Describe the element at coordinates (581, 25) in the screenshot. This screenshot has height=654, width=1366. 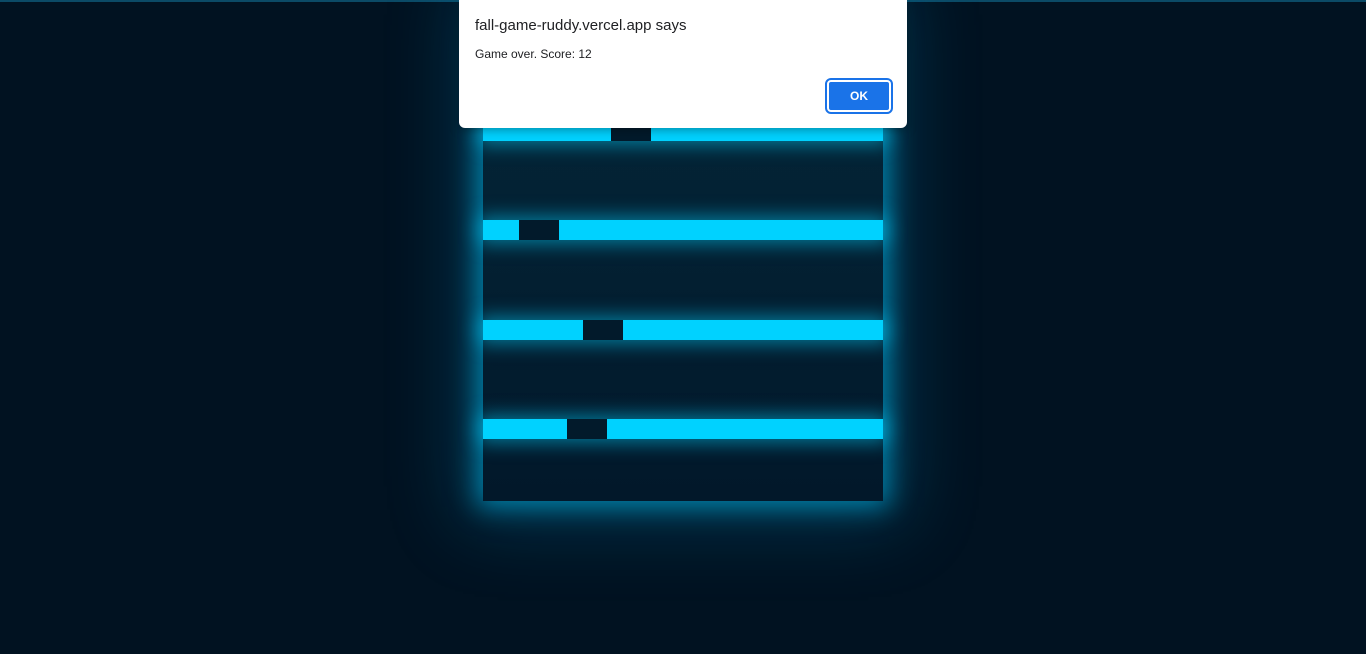
I see `dialog-title: fall-game-ruddy.vercel.app says` at that location.